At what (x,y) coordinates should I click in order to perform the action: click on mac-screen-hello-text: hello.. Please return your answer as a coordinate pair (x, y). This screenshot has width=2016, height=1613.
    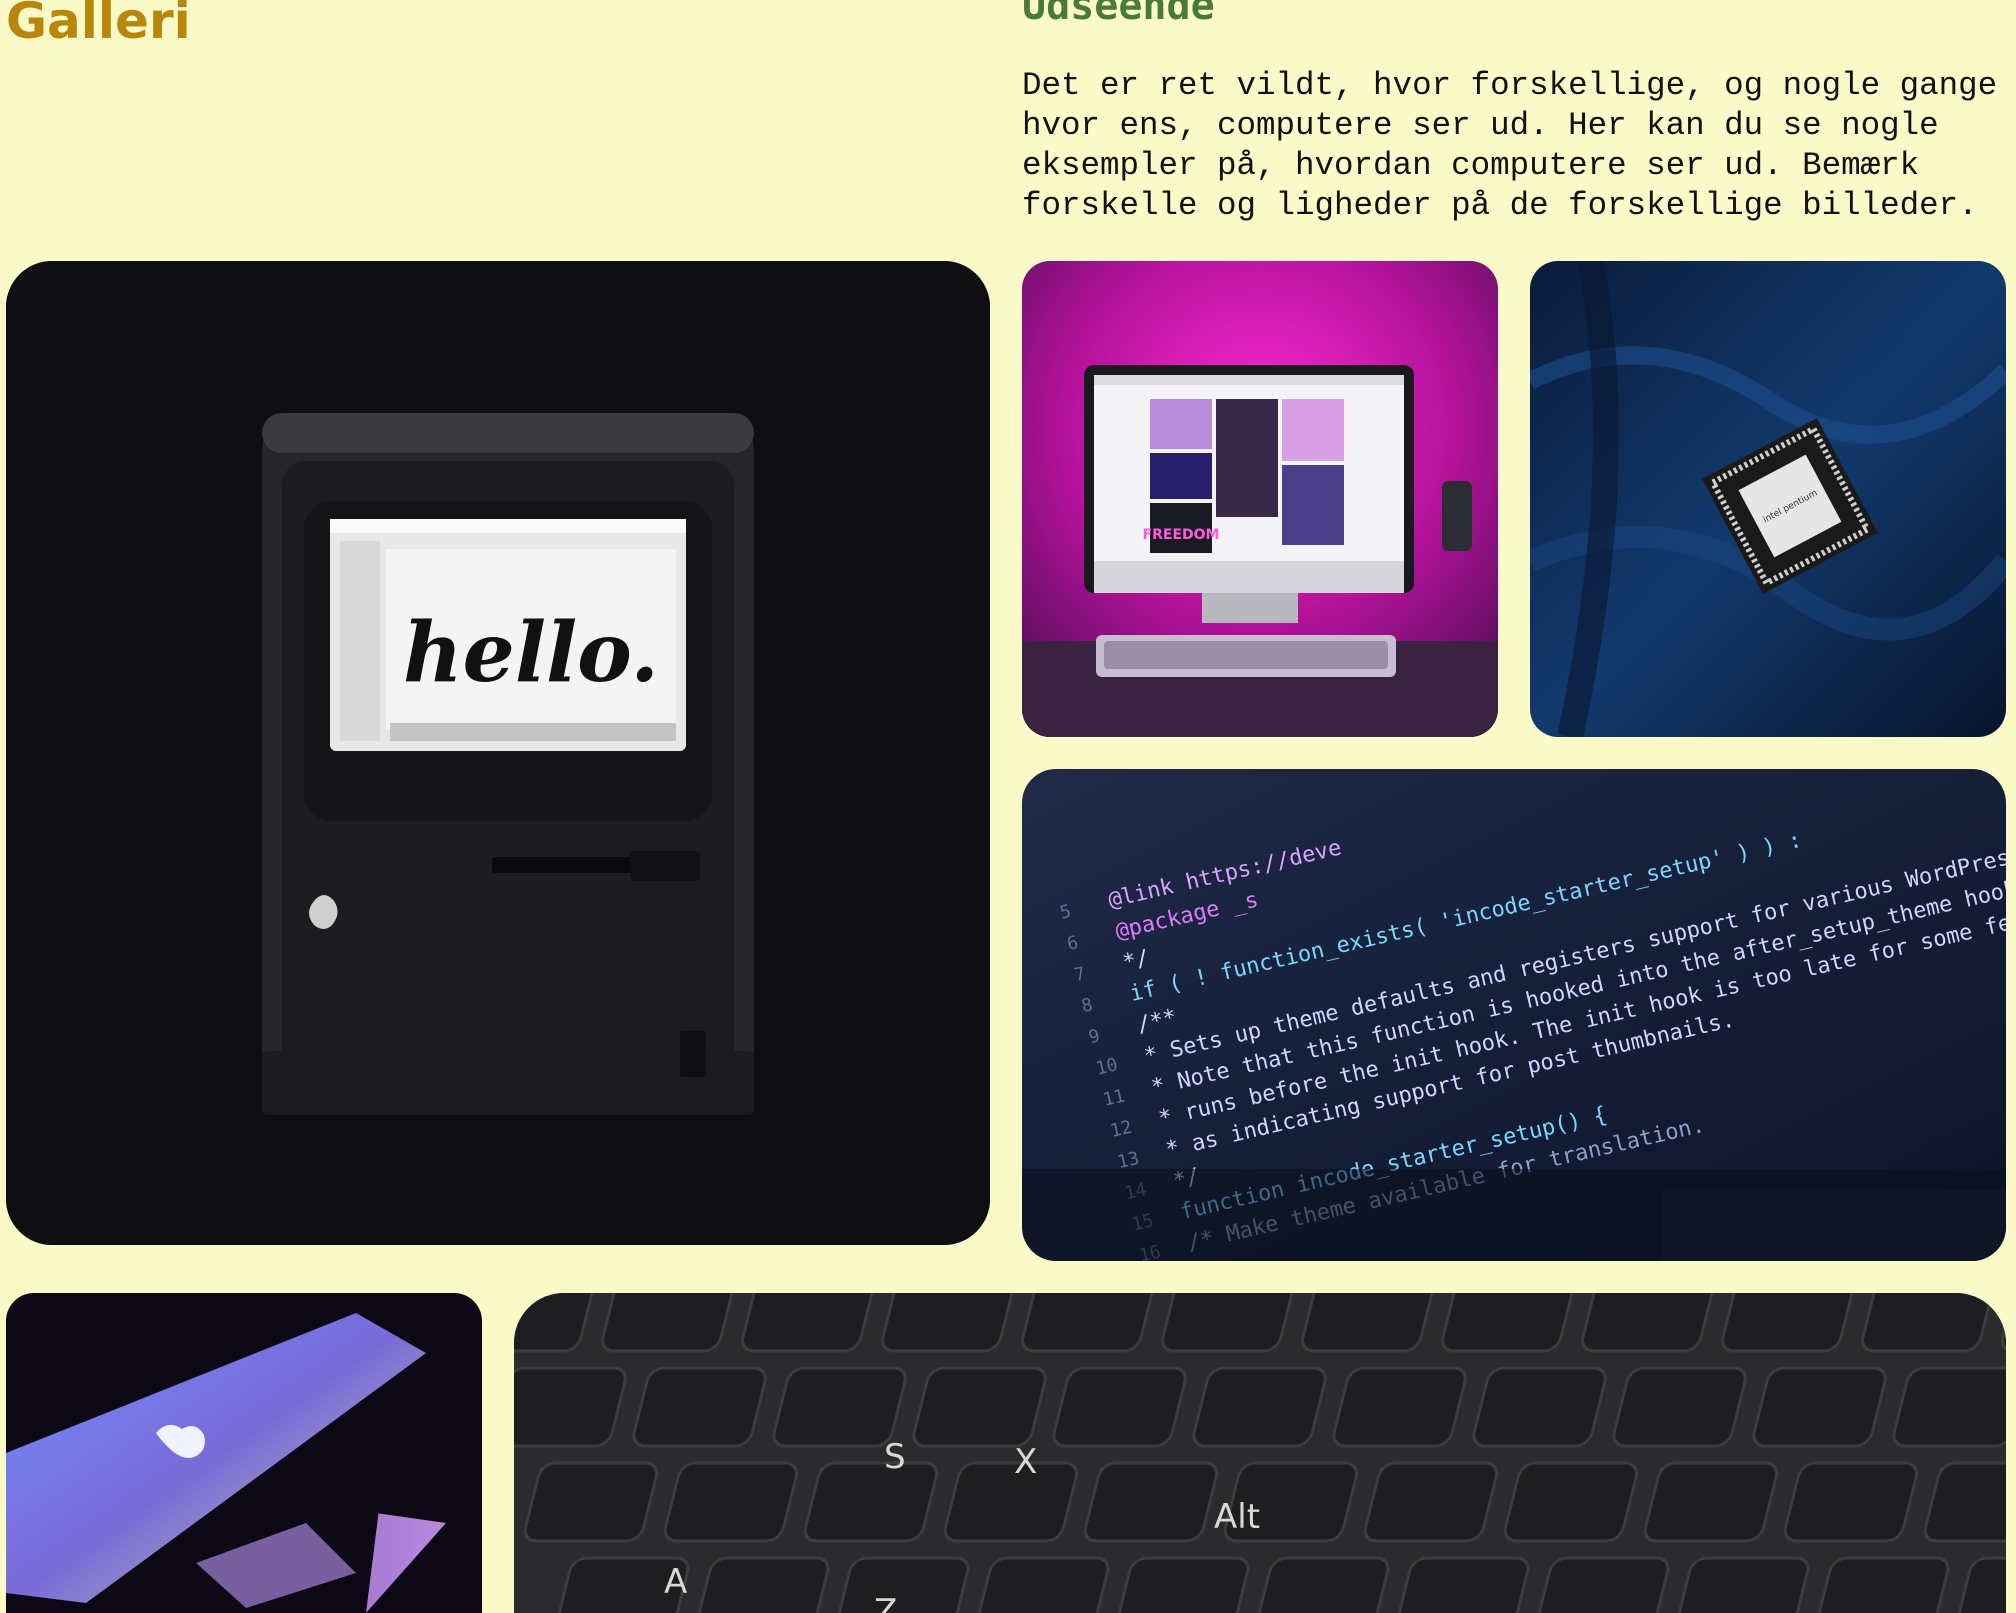
    Looking at the image, I should click on (531, 653).